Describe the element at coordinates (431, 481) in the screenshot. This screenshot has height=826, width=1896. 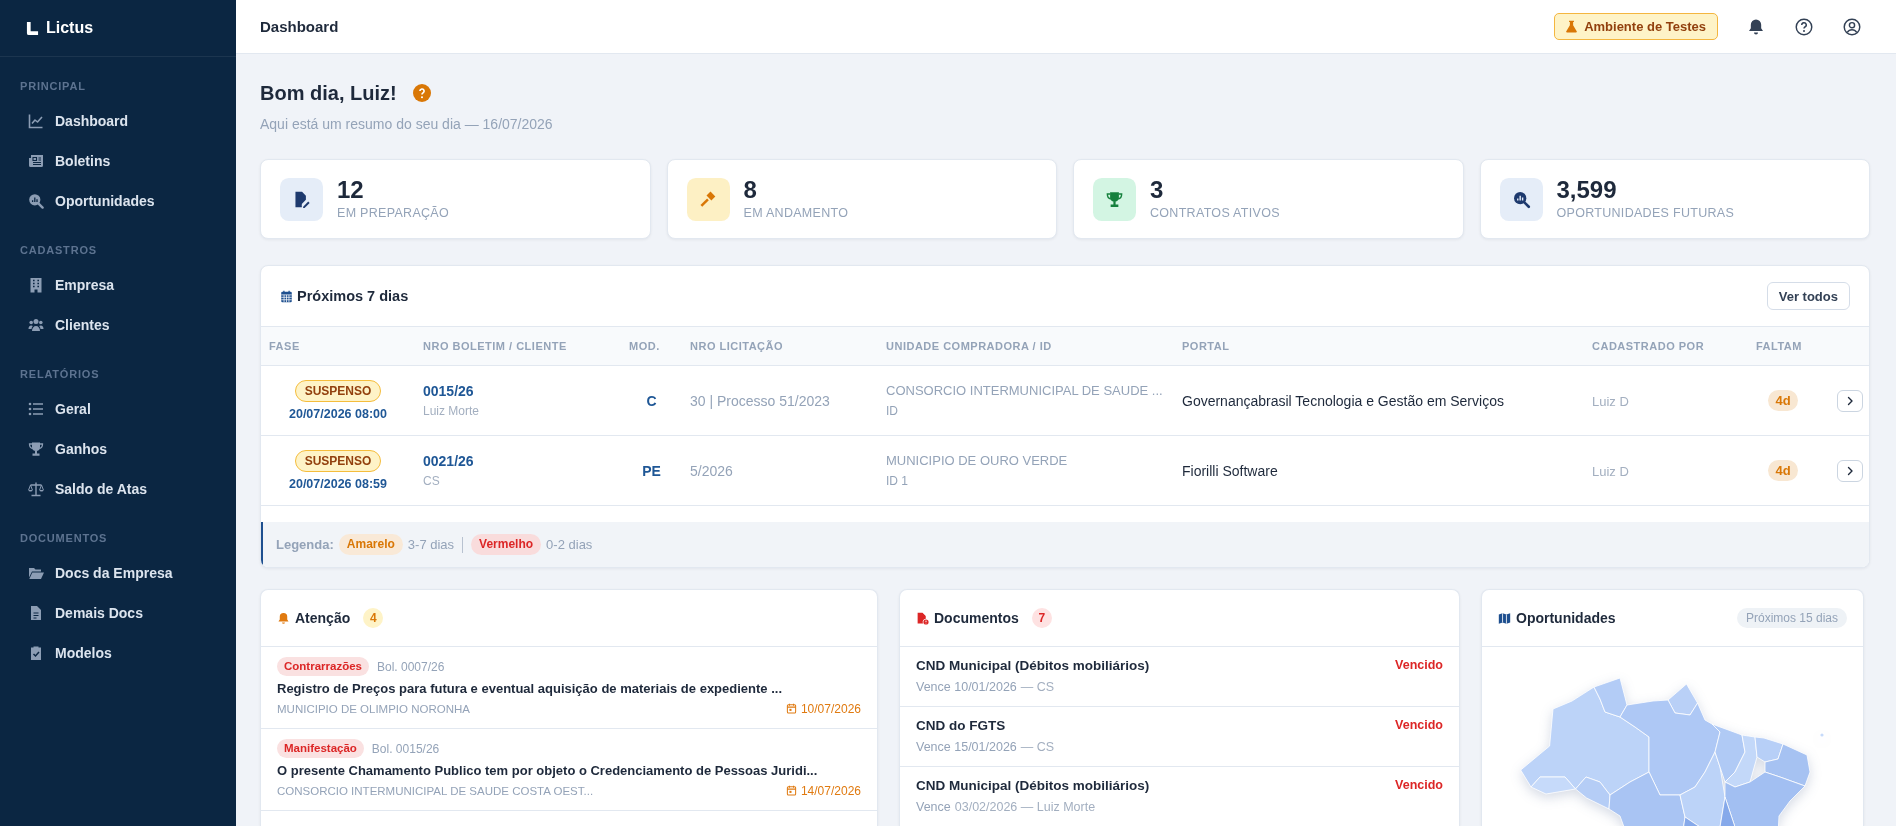
I see `client-name: CS` at that location.